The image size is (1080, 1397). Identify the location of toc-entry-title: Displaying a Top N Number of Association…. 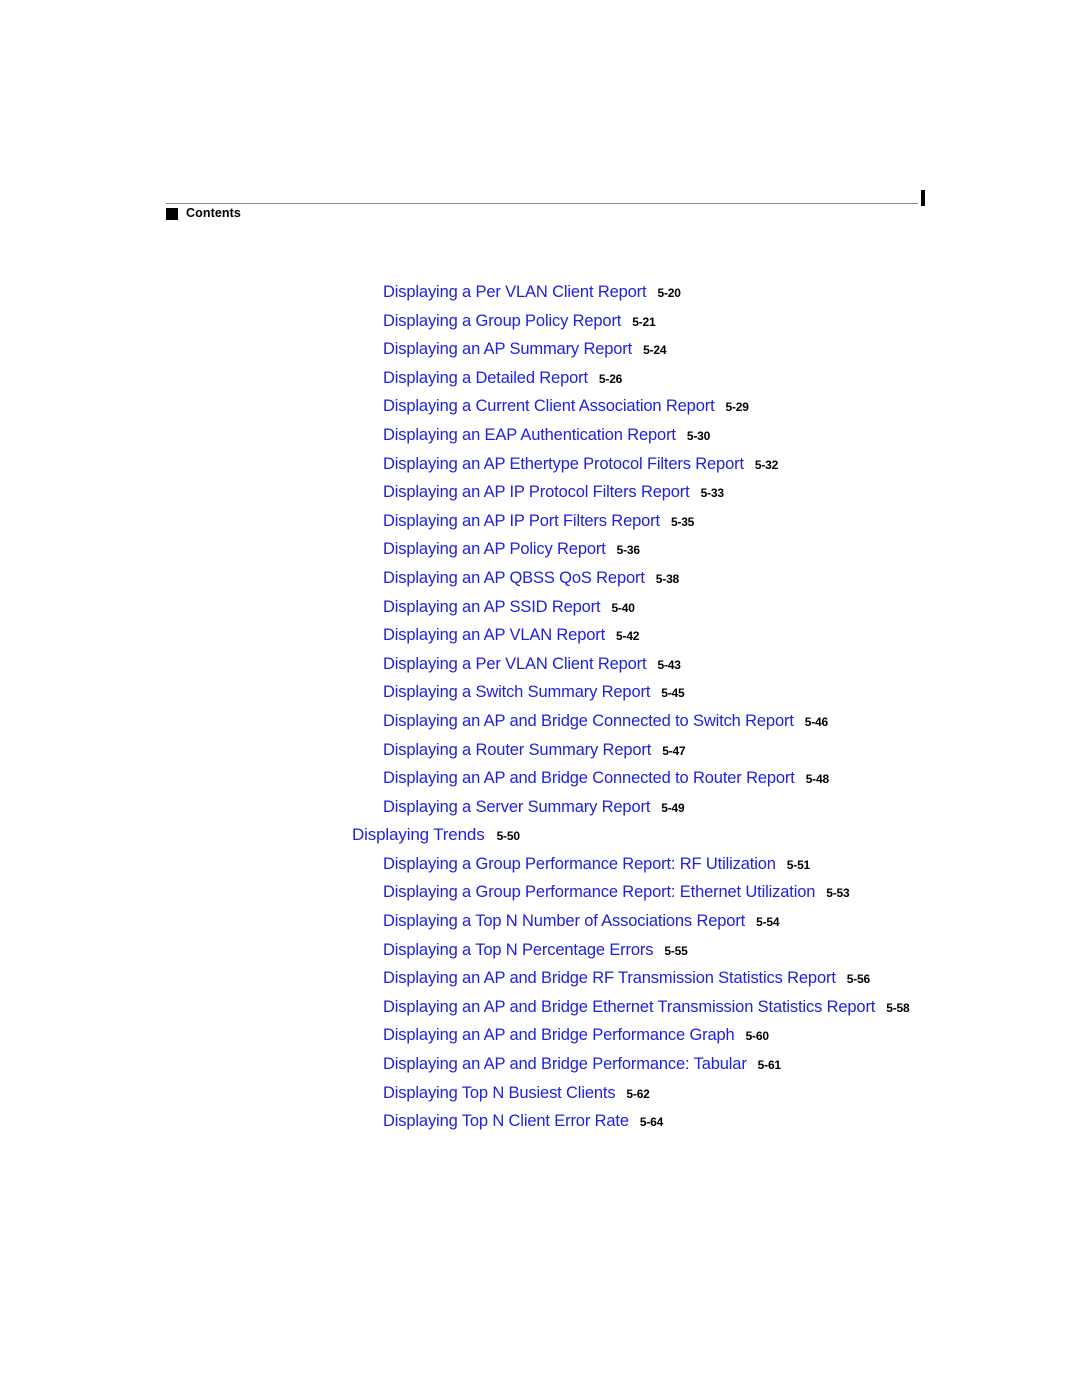
(564, 921).